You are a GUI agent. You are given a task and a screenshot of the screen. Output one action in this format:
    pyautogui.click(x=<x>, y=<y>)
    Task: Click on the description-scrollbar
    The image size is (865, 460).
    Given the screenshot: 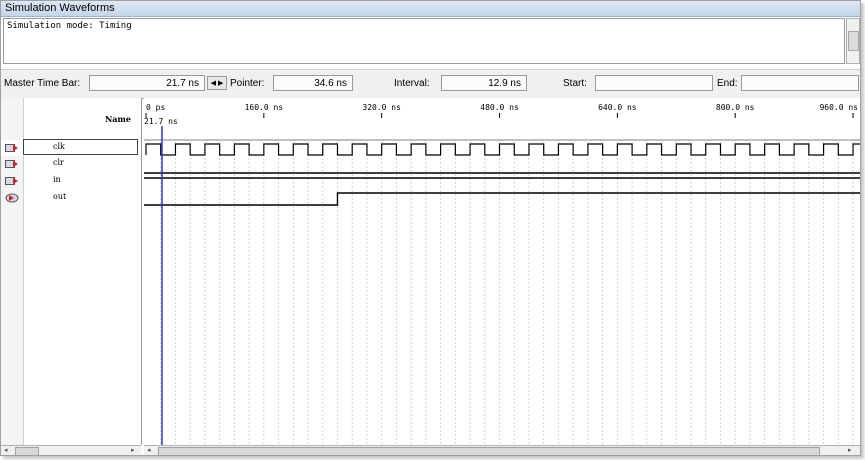 What is the action you would take?
    pyautogui.click(x=853, y=41)
    